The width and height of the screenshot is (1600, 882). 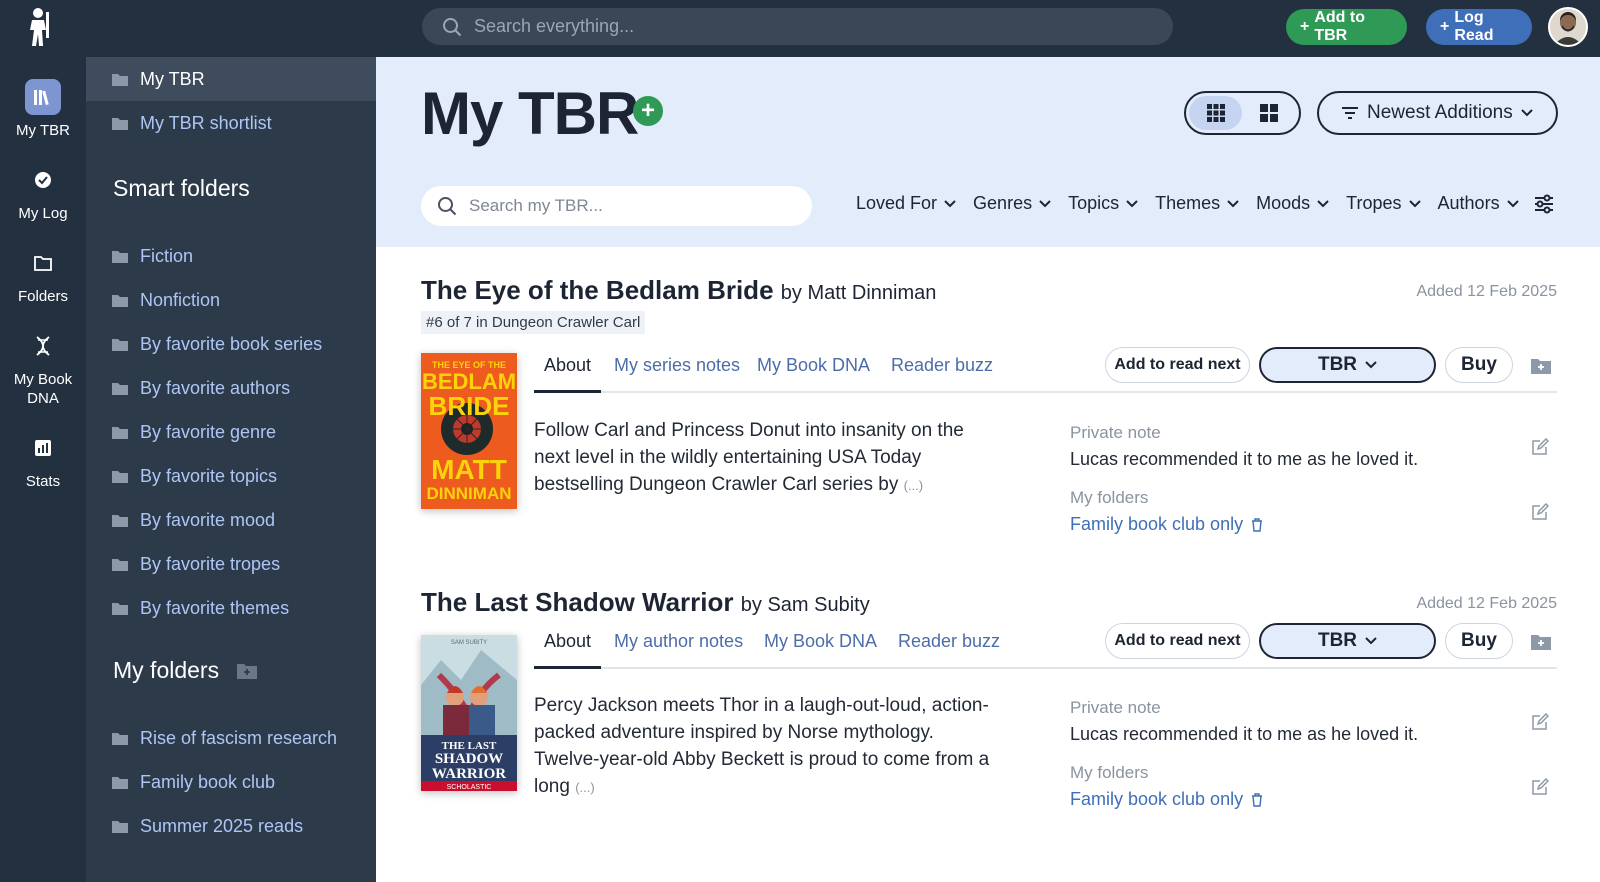 I want to click on sort-dropdown: Newest Additions, so click(x=1437, y=113).